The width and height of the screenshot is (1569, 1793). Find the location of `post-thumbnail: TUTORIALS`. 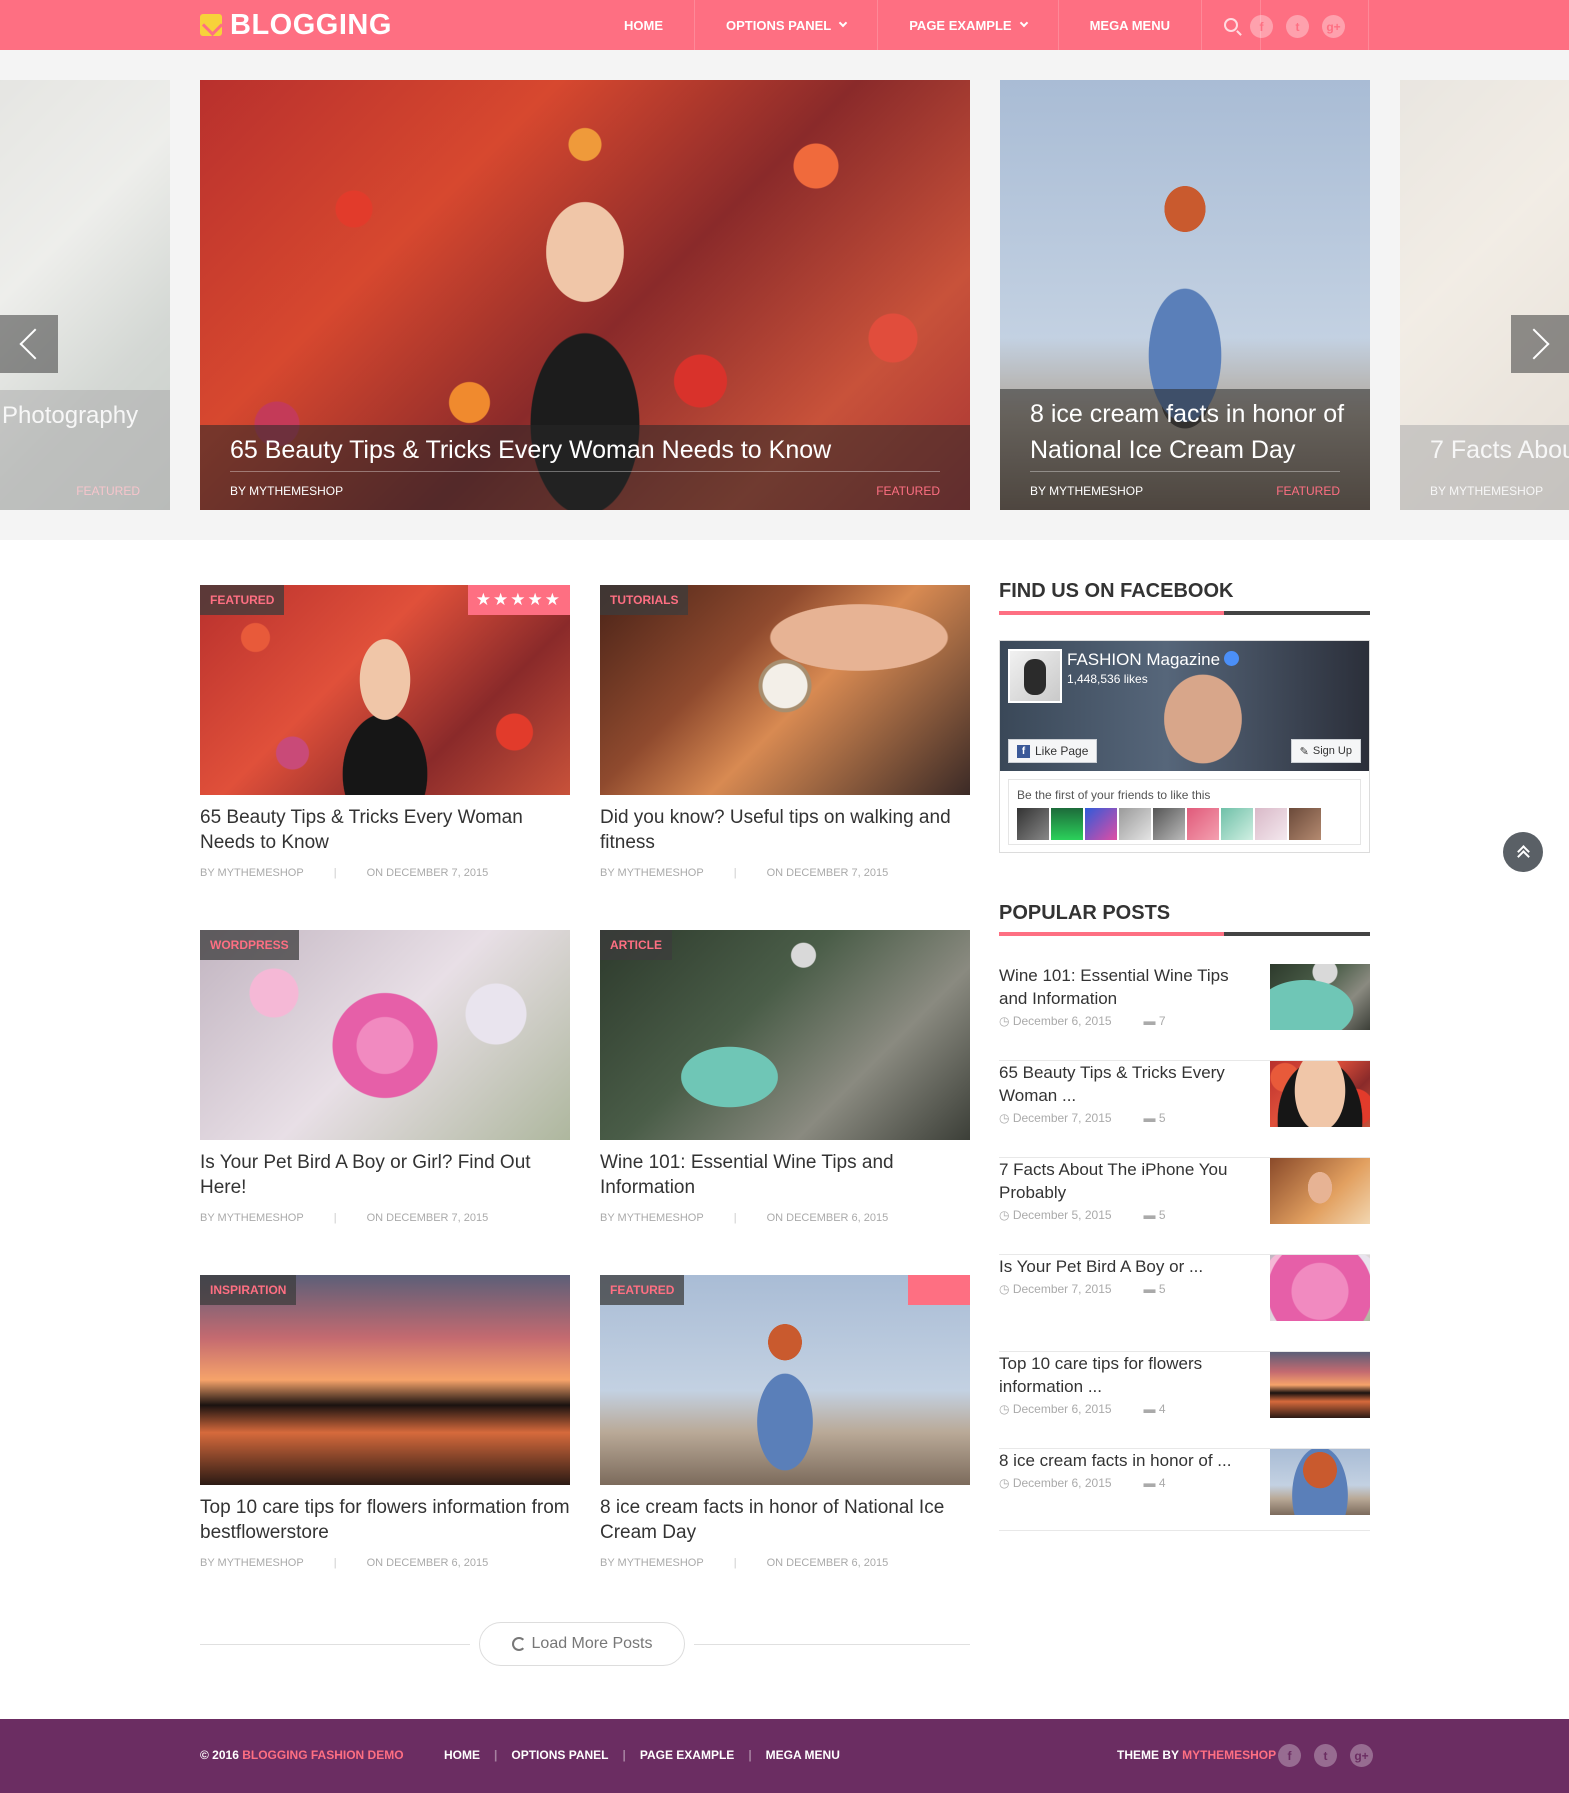

post-thumbnail: TUTORIALS is located at coordinates (785, 690).